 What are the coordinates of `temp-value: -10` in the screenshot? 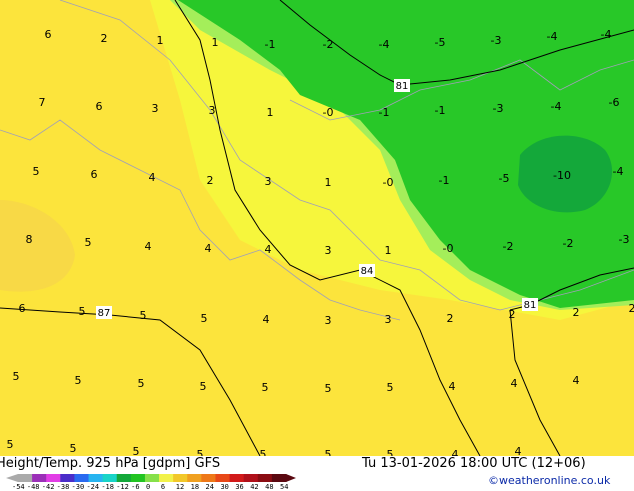 It's located at (562, 175).